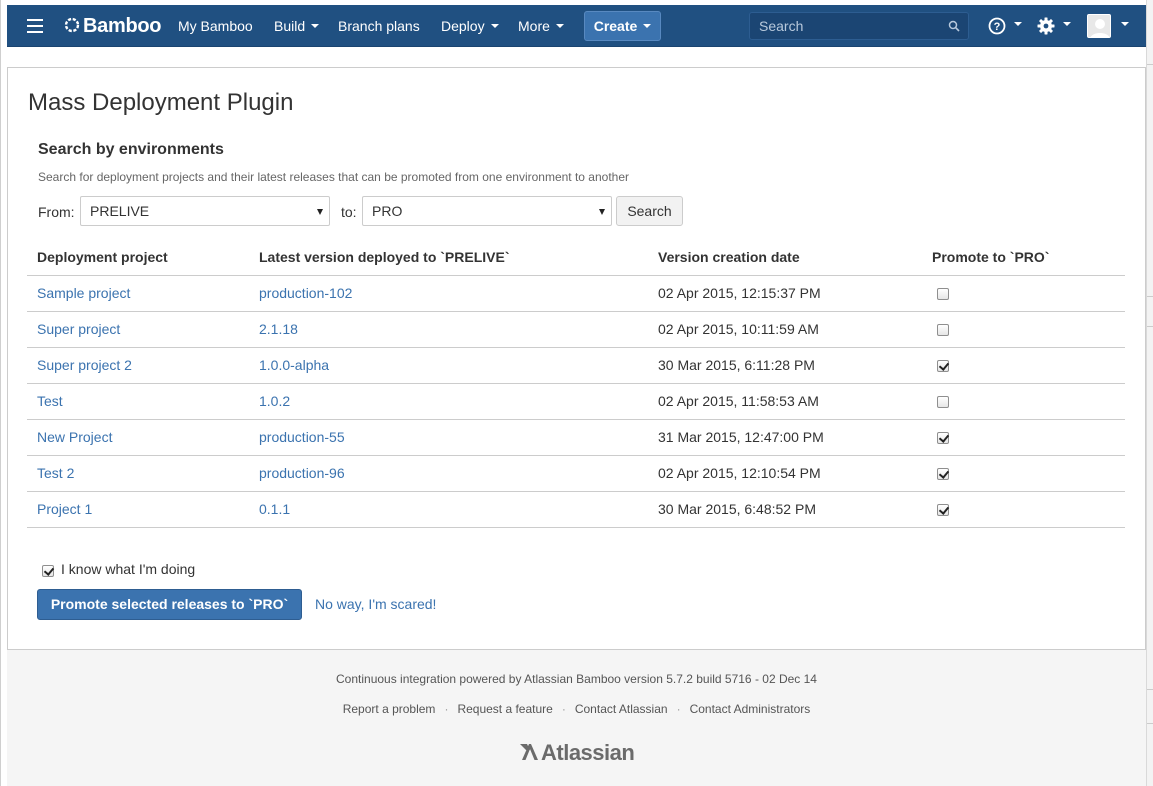  What do you see at coordinates (577, 754) in the screenshot?
I see `atlassian-logo: Atlassian` at bounding box center [577, 754].